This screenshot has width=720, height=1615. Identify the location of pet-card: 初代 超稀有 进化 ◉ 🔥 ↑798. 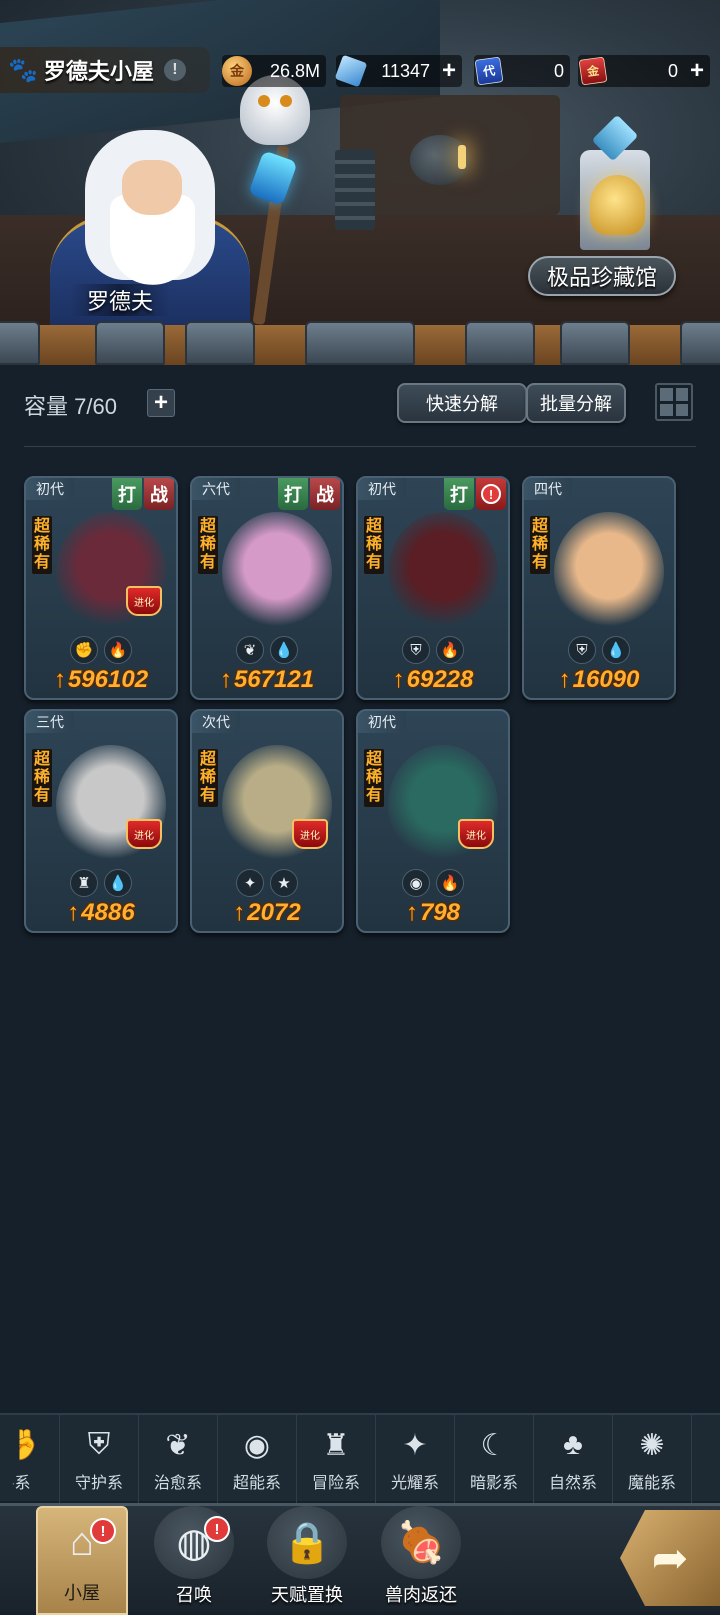
(433, 821).